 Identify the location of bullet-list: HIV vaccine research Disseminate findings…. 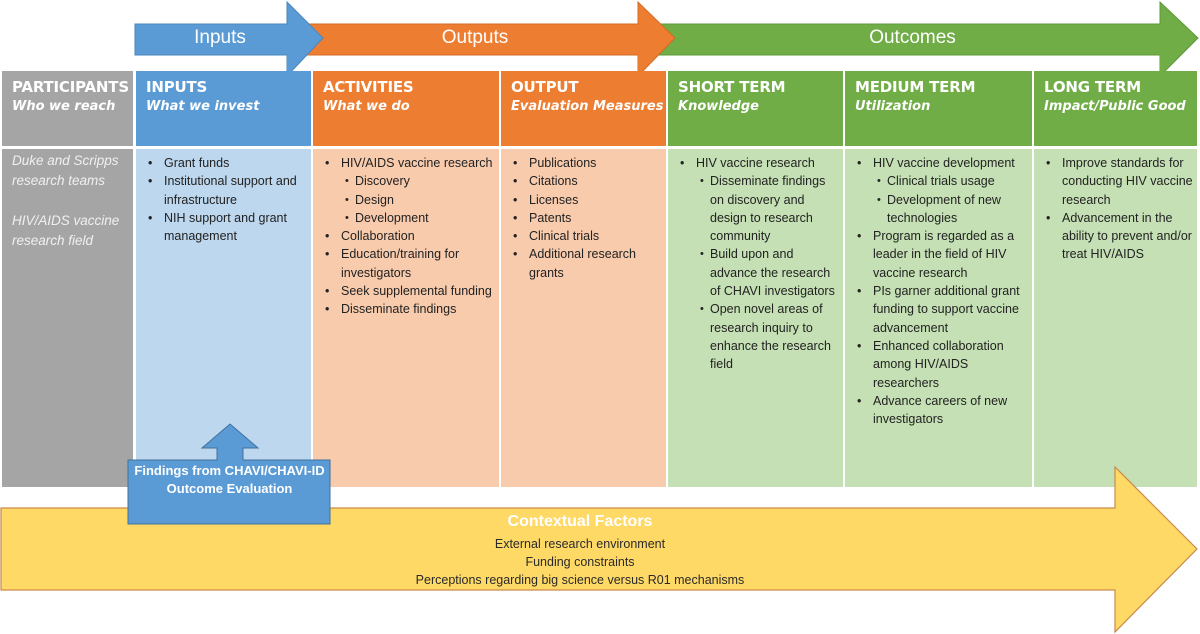
(758, 264).